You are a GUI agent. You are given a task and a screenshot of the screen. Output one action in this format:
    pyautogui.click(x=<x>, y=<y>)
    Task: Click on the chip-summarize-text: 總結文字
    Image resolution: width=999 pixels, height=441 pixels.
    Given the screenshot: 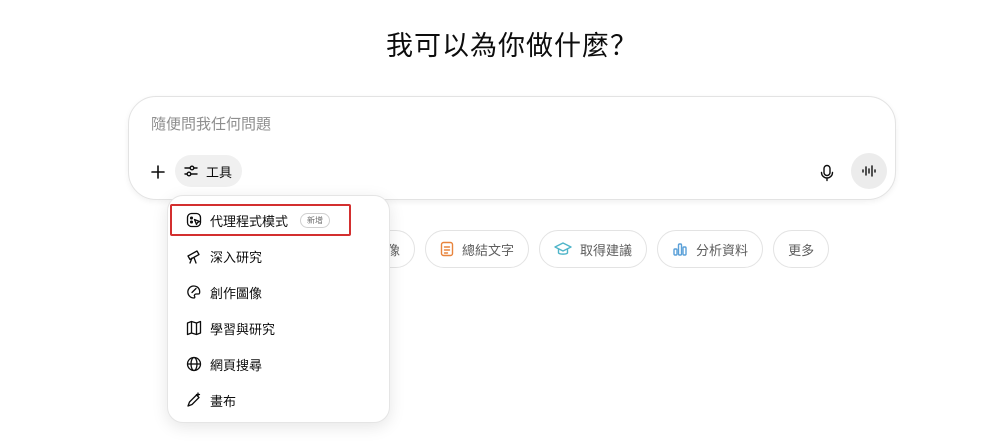 What is the action you would take?
    pyautogui.click(x=477, y=249)
    